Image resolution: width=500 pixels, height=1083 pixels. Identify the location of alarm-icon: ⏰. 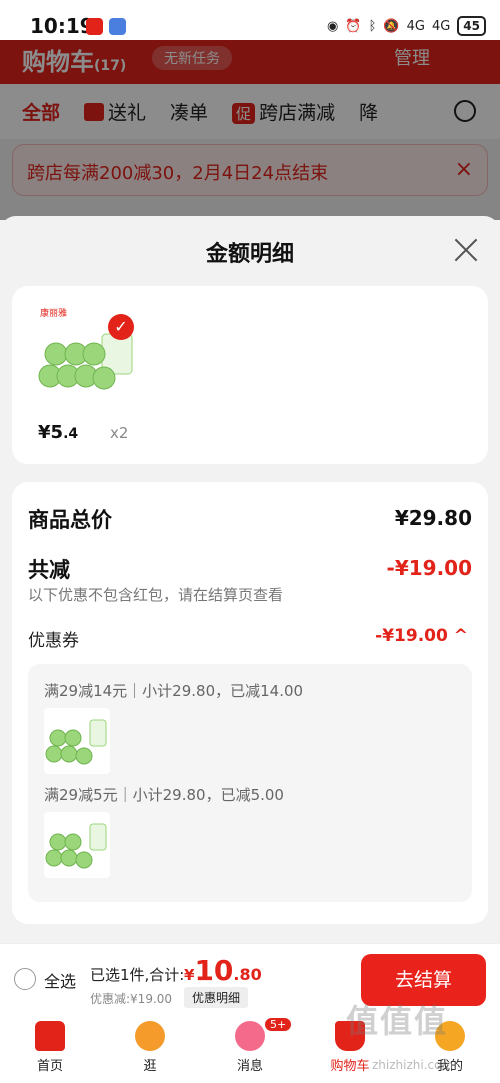
(353, 26).